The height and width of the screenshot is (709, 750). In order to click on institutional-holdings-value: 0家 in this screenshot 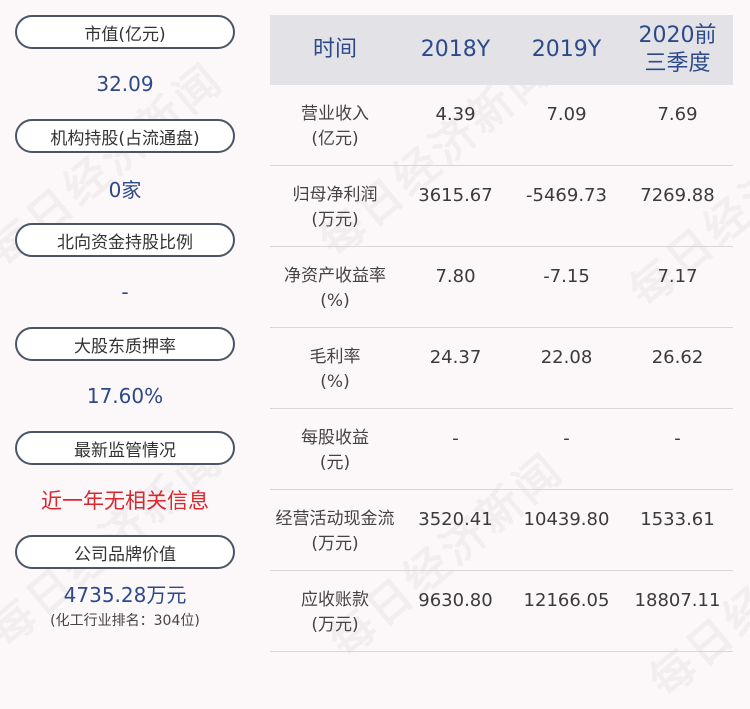, I will do `click(125, 189)`.